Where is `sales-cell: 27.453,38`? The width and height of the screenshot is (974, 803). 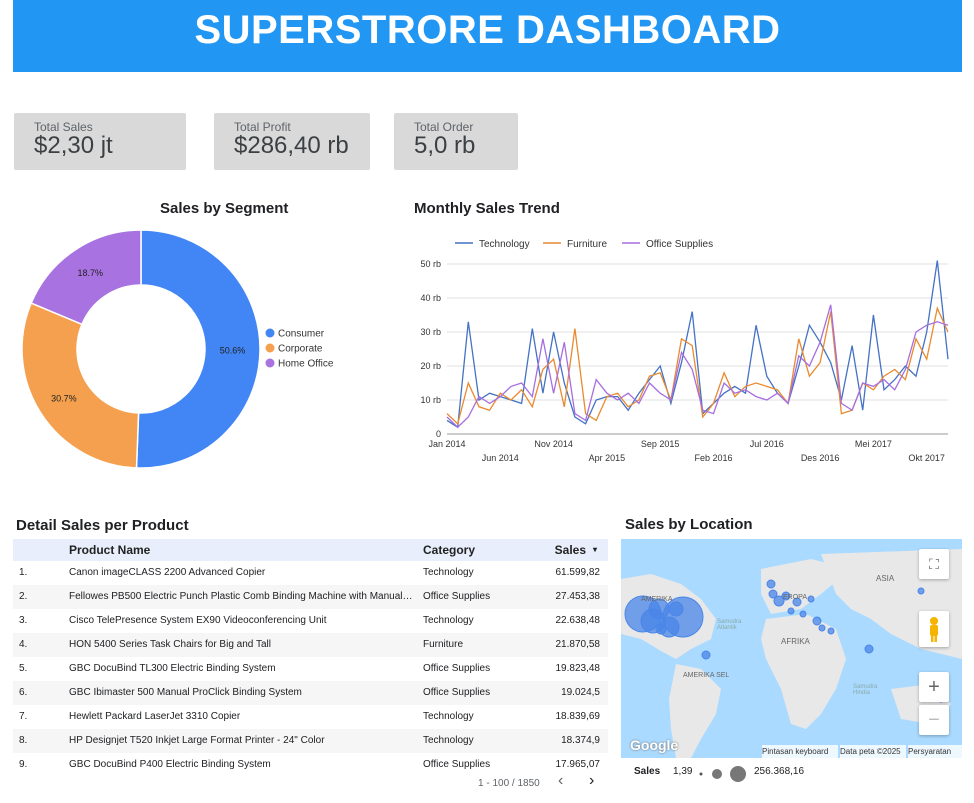 sales-cell: 27.453,38 is located at coordinates (578, 596).